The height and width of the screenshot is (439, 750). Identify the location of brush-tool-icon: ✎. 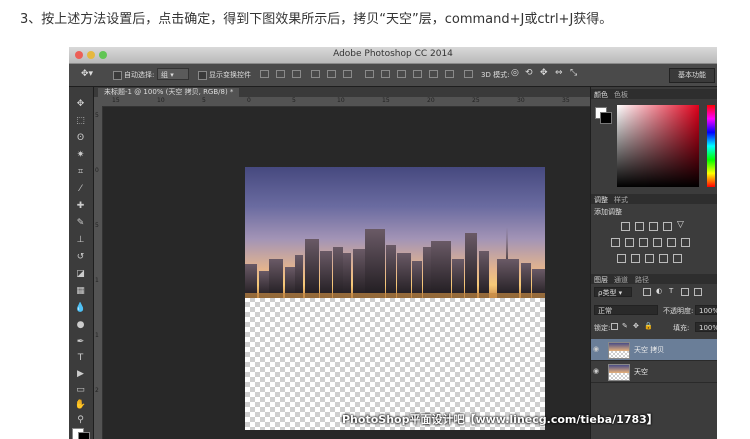
(80, 223).